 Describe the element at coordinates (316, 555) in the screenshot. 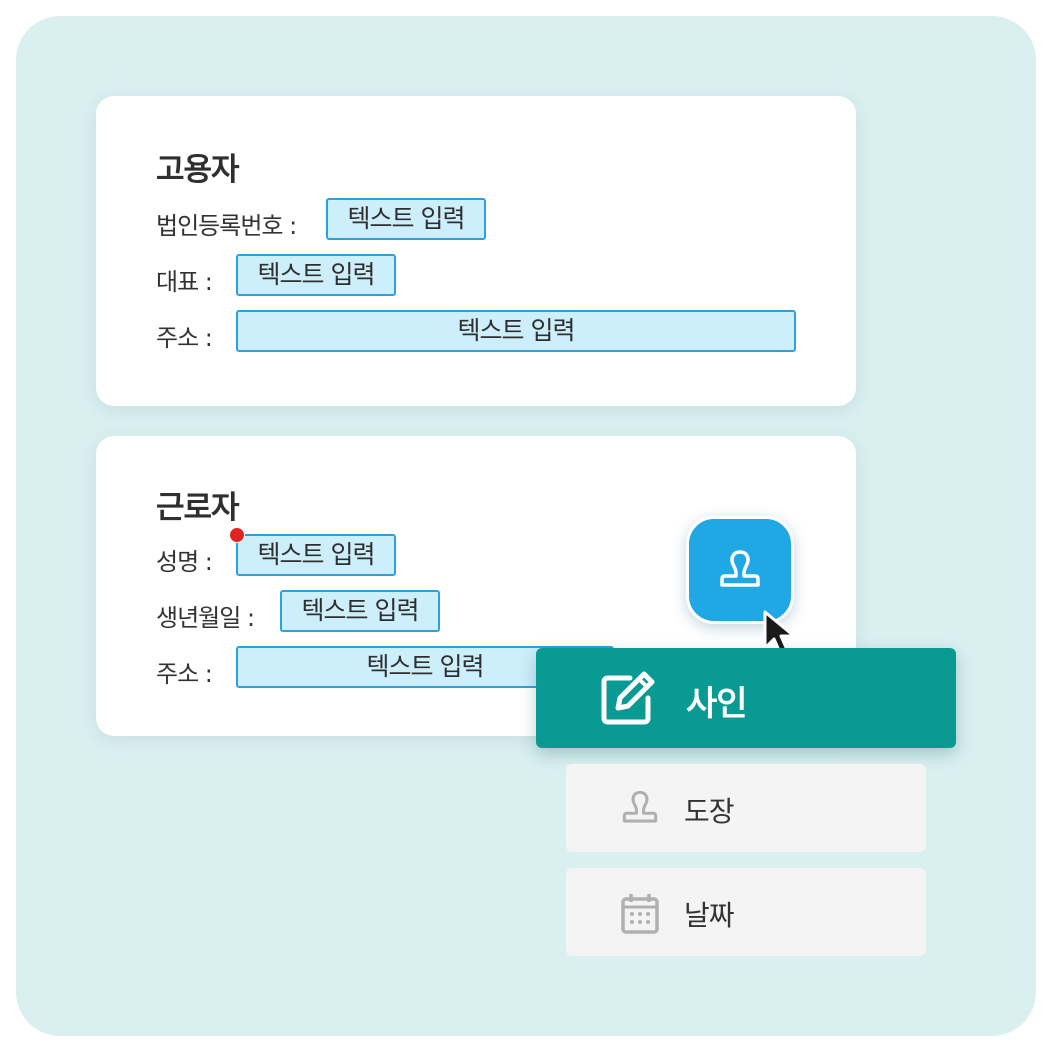

I see `worker-name-input: 텍스트 입력` at that location.